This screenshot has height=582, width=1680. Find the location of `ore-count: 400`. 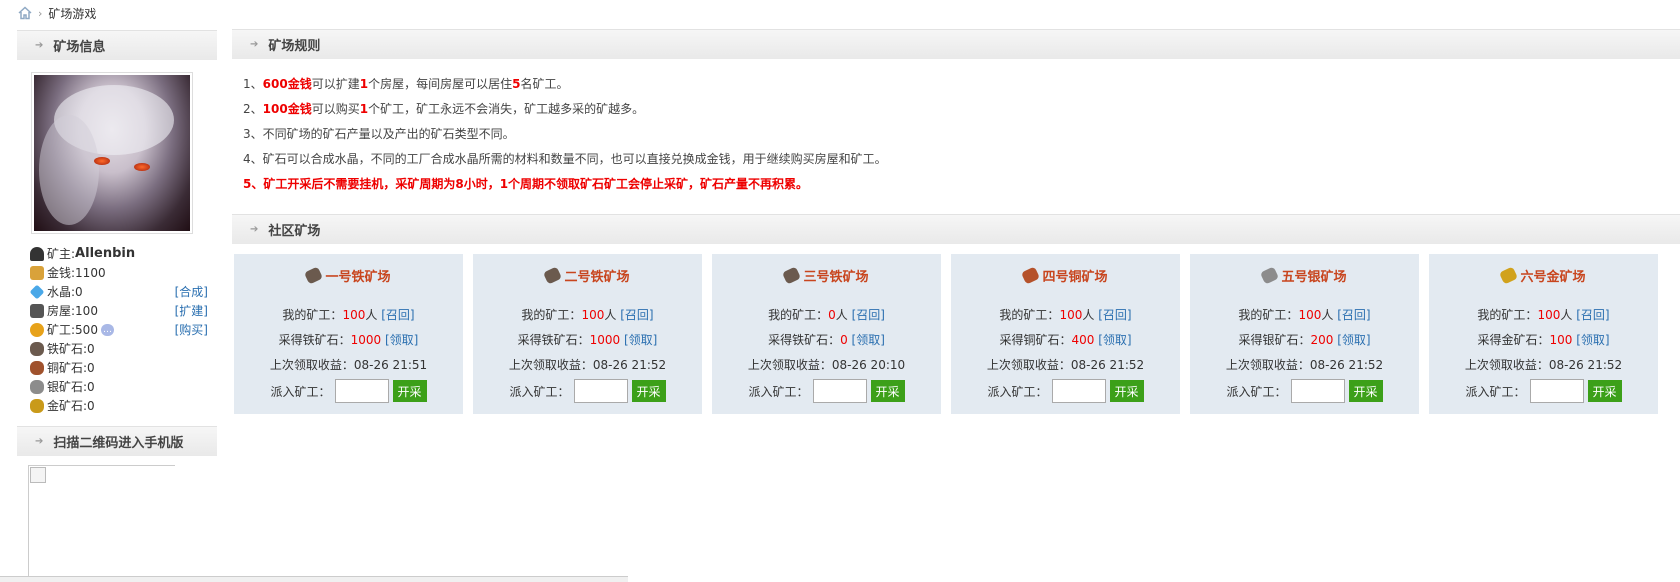

ore-count: 400 is located at coordinates (1083, 340).